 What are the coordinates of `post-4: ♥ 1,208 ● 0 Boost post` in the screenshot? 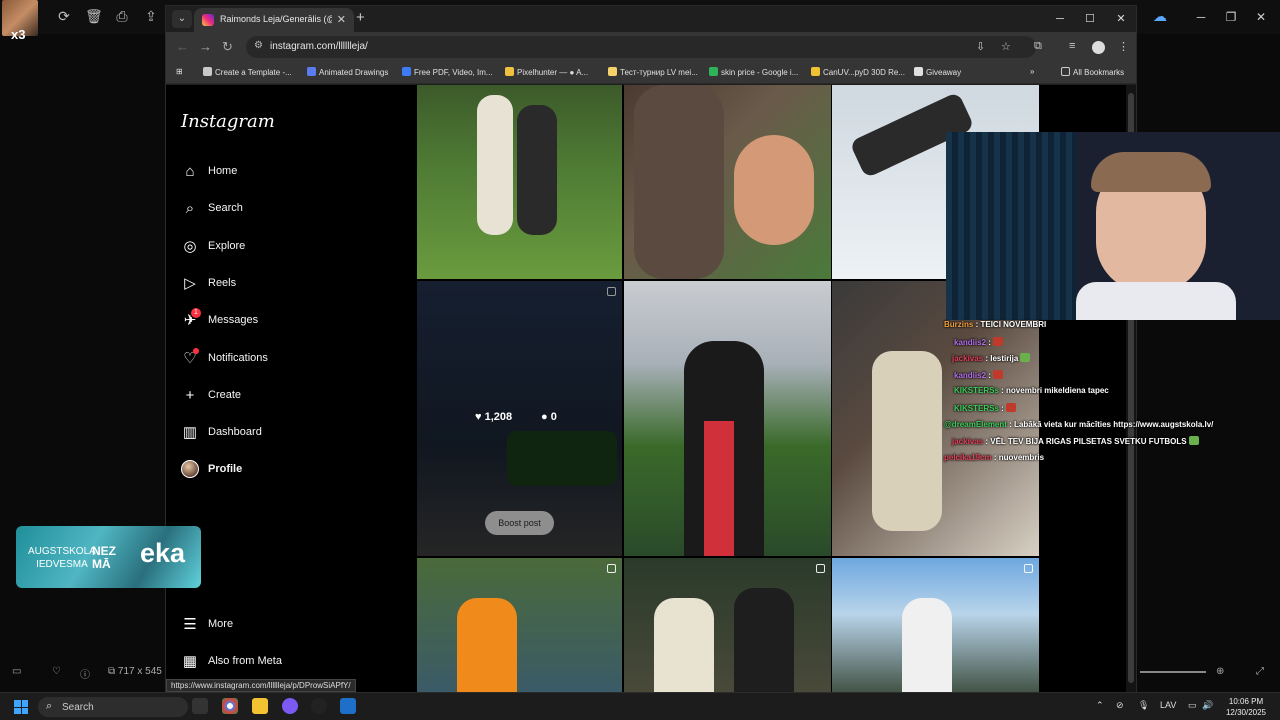 It's located at (519, 418).